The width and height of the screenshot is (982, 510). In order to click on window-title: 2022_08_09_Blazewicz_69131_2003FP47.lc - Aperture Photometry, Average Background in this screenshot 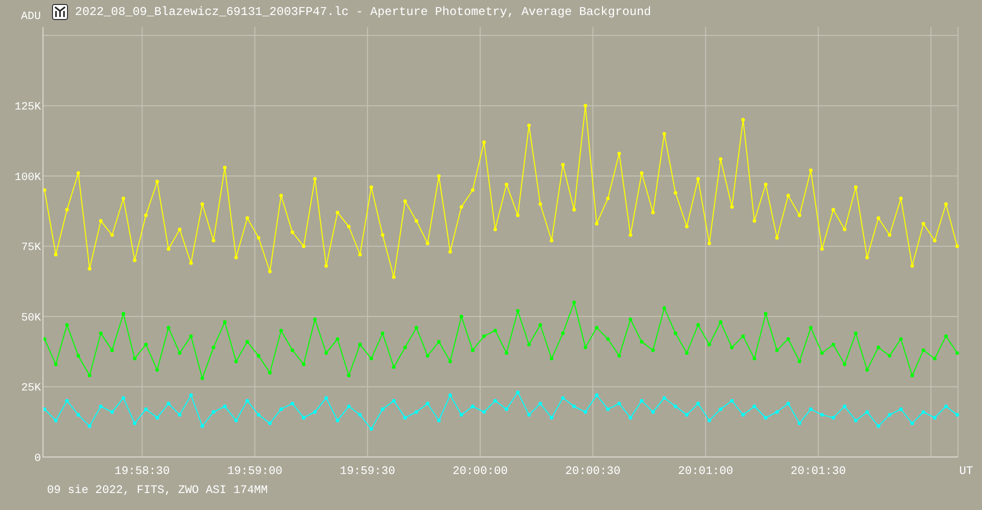, I will do `click(363, 12)`.